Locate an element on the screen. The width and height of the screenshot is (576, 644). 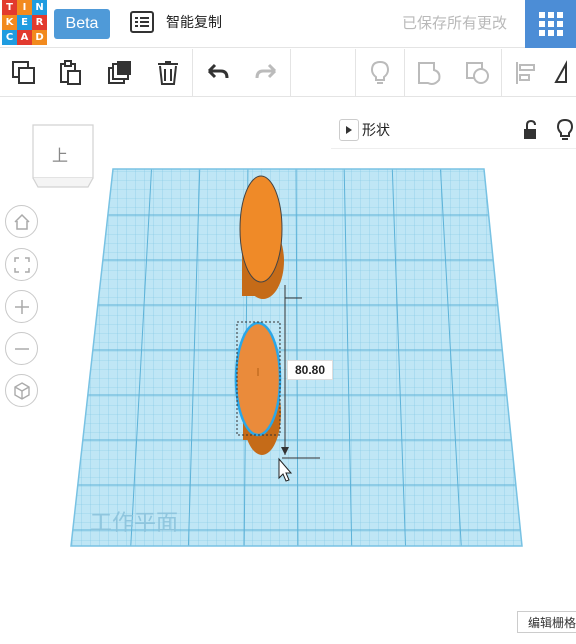
beta-badge: Beta is located at coordinates (82, 24).